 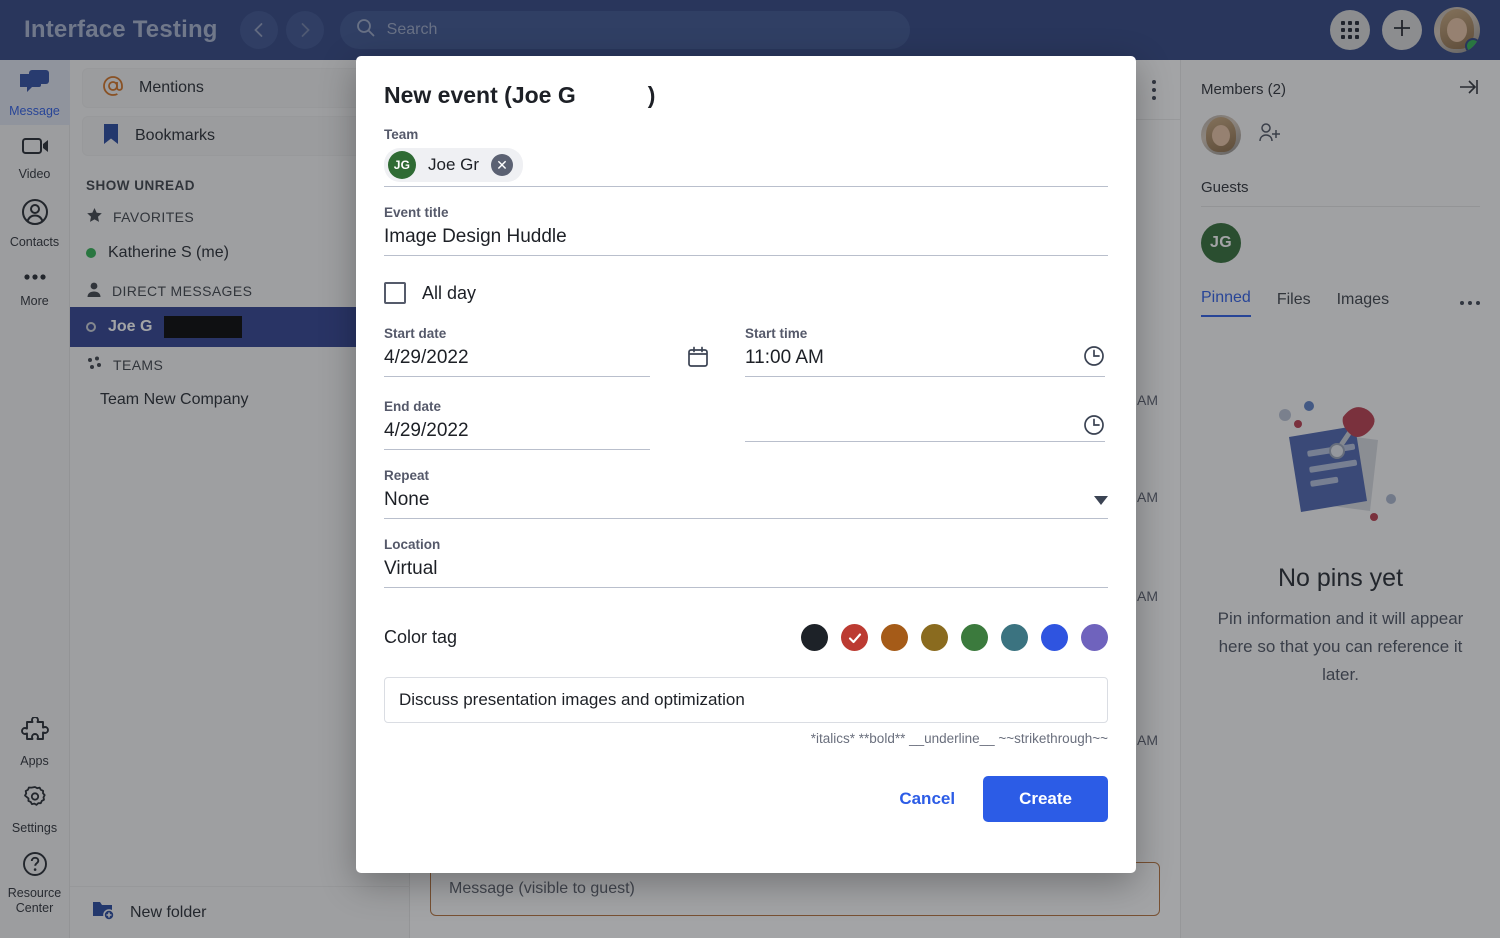 I want to click on team-field: Team JG Joe Gr ✕, so click(x=746, y=157).